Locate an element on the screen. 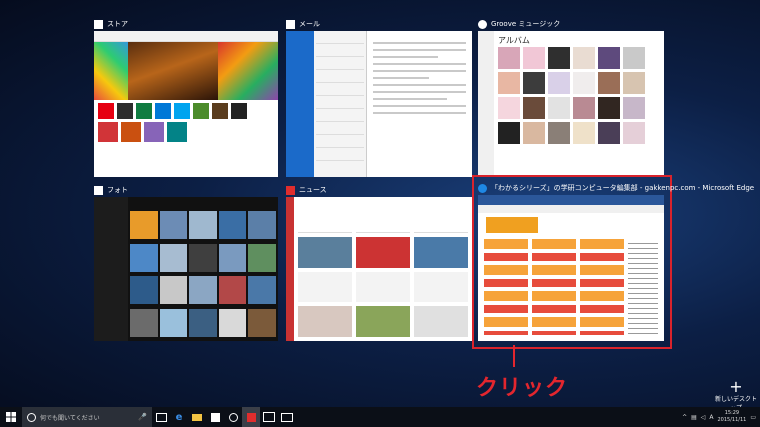 Image resolution: width=760 pixels, height=427 pixels. clock-date: 2015/11/11 is located at coordinates (732, 420).